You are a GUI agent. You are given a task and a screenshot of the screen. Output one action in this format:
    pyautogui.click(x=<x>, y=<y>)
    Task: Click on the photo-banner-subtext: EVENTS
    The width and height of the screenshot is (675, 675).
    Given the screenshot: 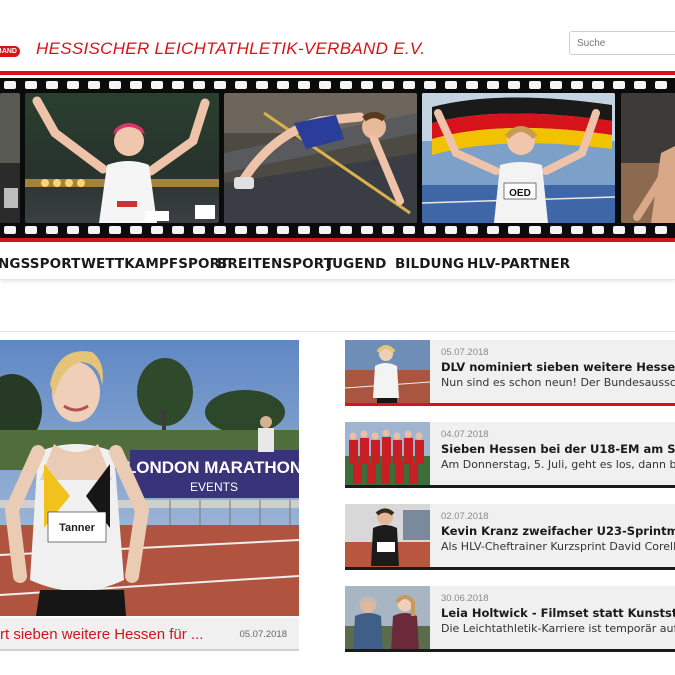 What is the action you would take?
    pyautogui.click(x=214, y=487)
    